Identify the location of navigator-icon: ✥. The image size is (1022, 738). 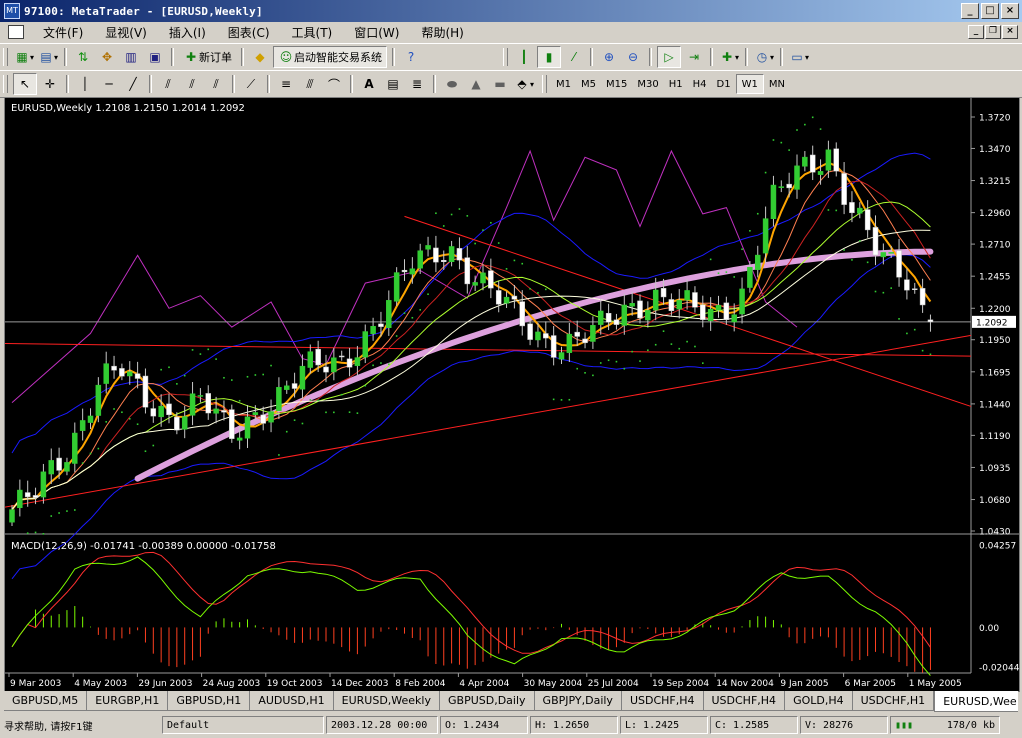
(107, 57).